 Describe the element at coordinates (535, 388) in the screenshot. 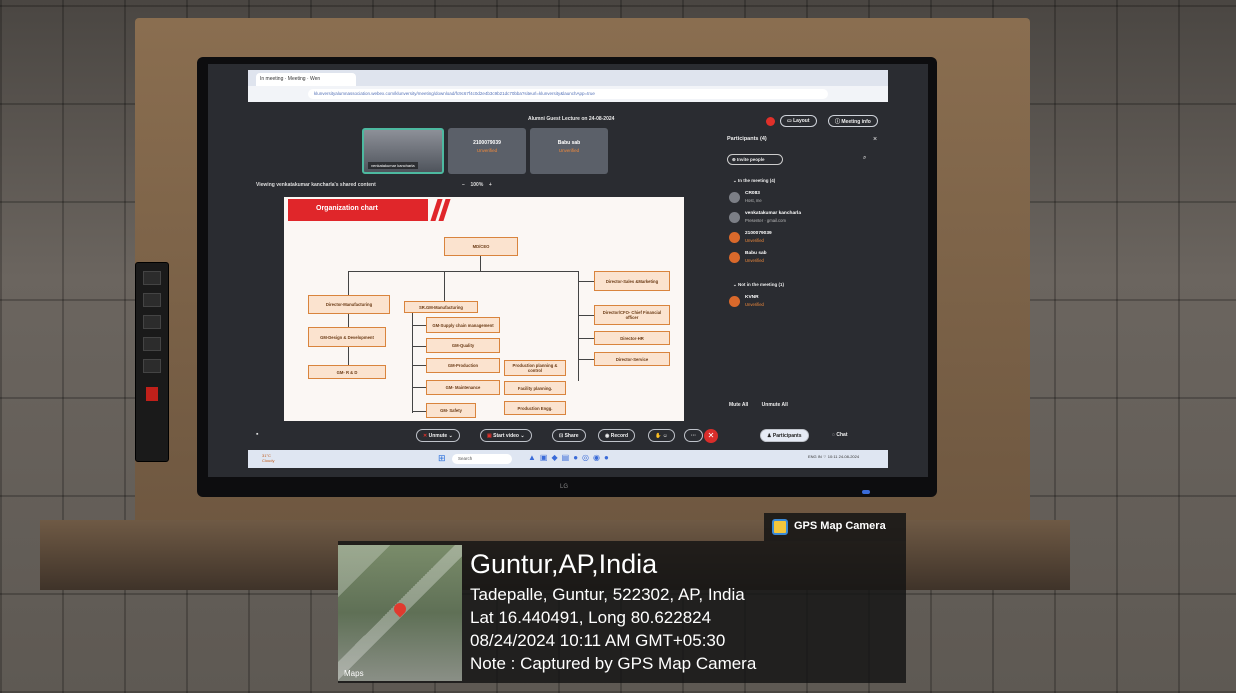

I see `org-node: Facility planning.` at that location.